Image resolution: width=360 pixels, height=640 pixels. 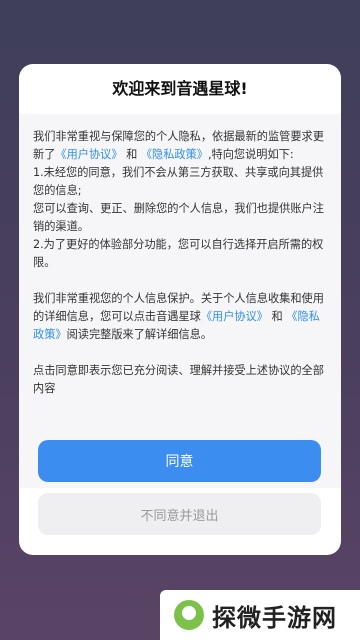 What do you see at coordinates (174, 154) in the screenshot?
I see `privacy-policy-link: 《隐私政策》` at bounding box center [174, 154].